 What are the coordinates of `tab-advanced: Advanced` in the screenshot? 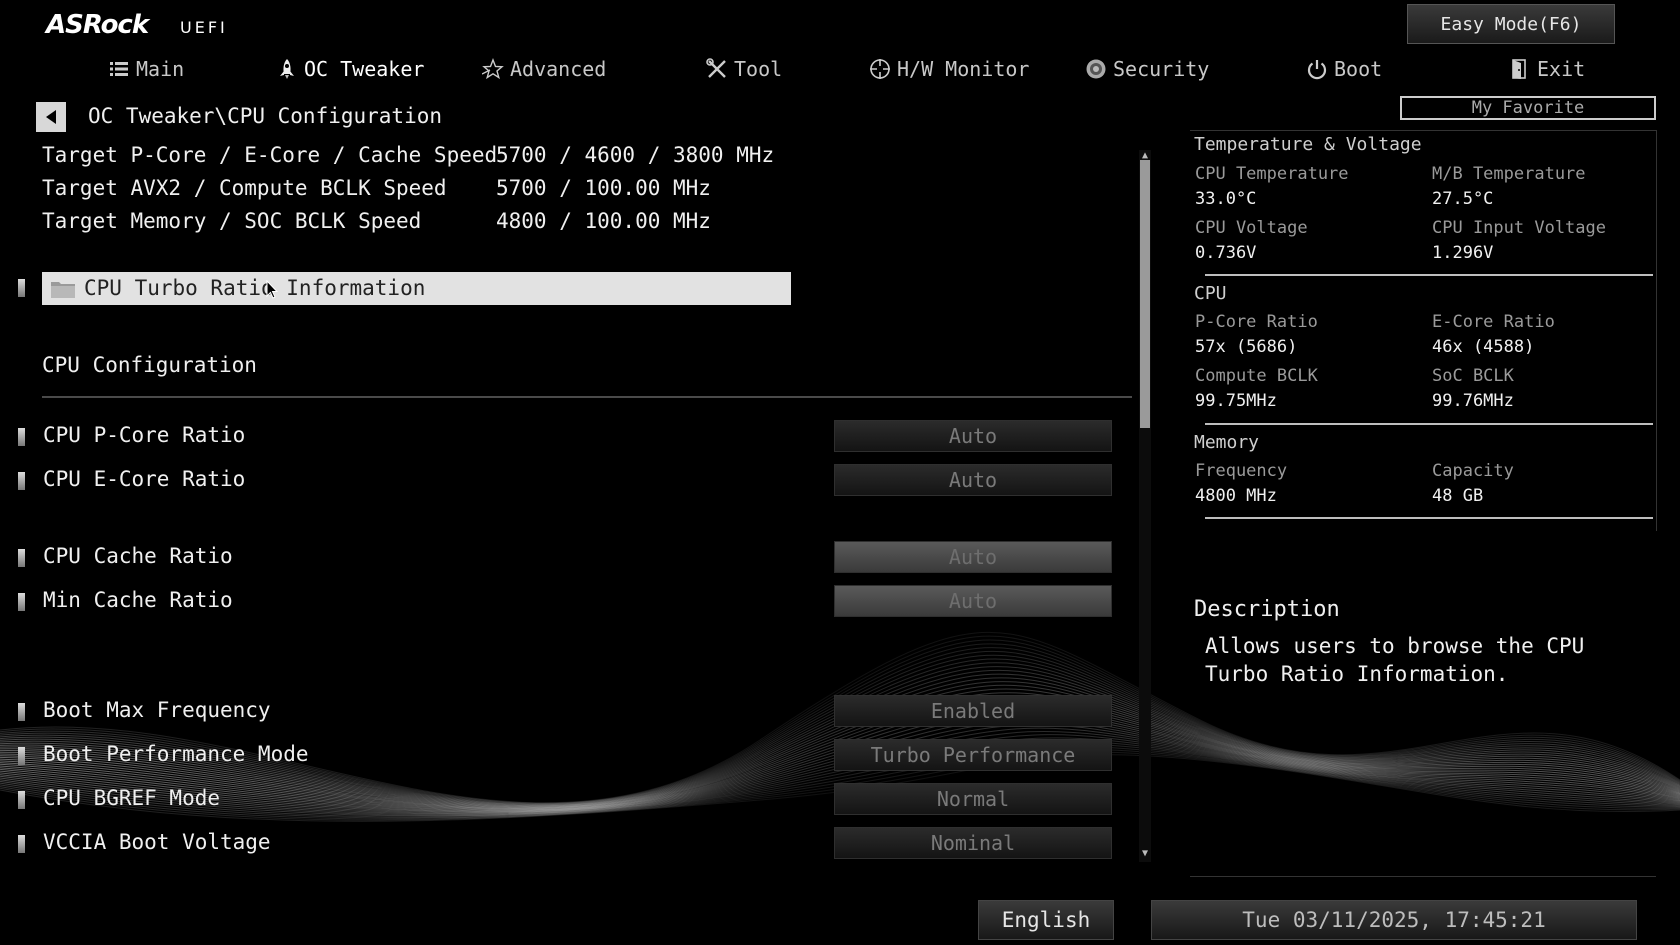 It's located at (544, 69).